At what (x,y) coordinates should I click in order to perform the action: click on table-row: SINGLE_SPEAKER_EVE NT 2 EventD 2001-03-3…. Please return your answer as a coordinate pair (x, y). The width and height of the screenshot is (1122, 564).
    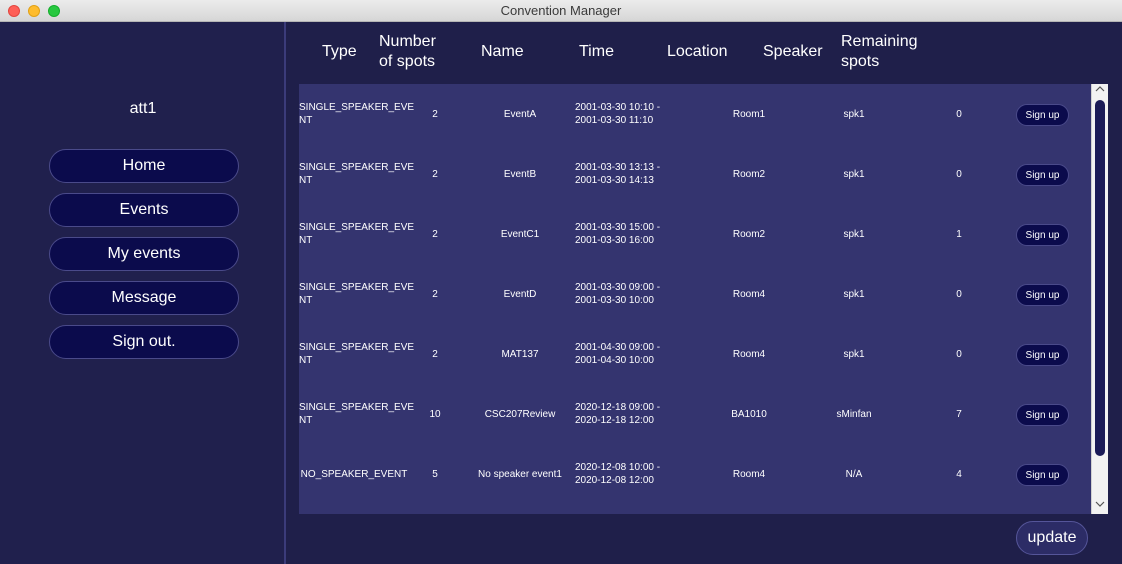
    Looking at the image, I should click on (695, 294).